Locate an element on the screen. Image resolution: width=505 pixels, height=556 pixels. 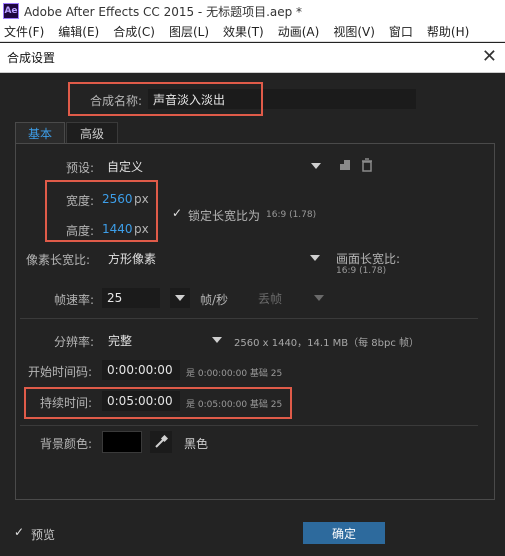
lock-aspect-label: 锁定长宽比为 is located at coordinates (224, 216).